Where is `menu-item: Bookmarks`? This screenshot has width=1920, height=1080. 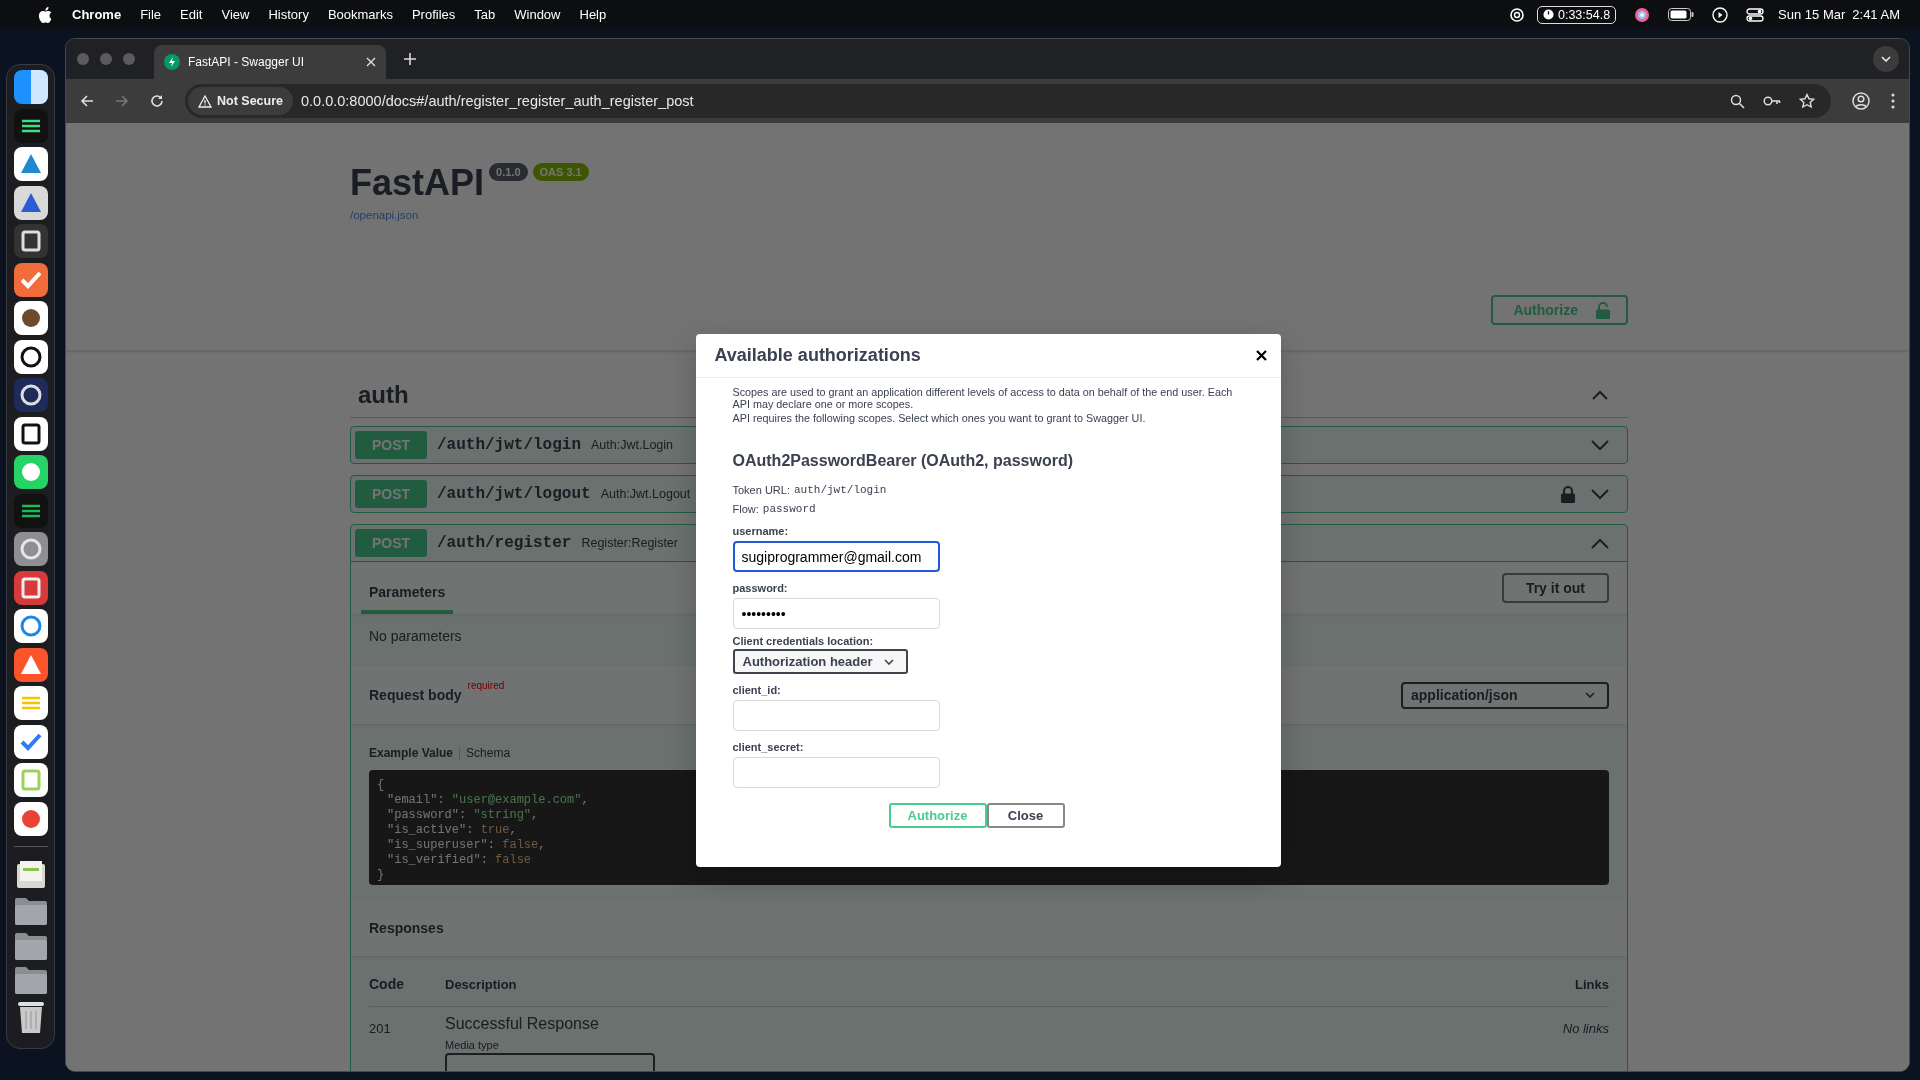
menu-item: Bookmarks is located at coordinates (360, 14).